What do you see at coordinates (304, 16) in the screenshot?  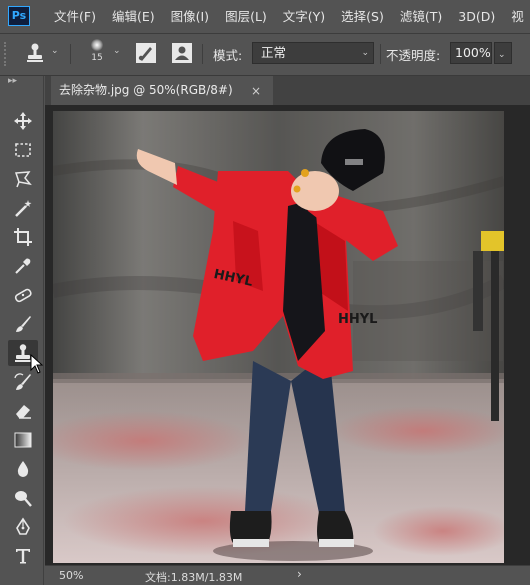 I see `menu-type: 文字(Y)` at bounding box center [304, 16].